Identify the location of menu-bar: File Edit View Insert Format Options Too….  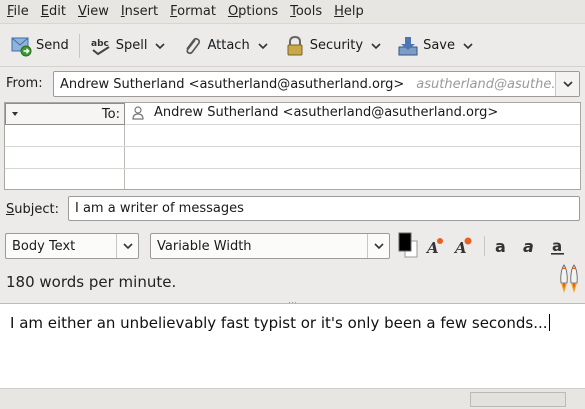
(292, 12).